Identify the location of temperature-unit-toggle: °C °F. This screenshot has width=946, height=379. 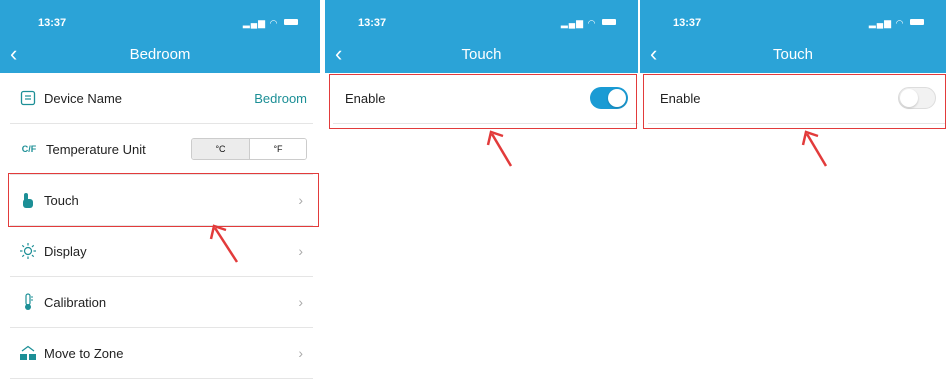
(249, 149).